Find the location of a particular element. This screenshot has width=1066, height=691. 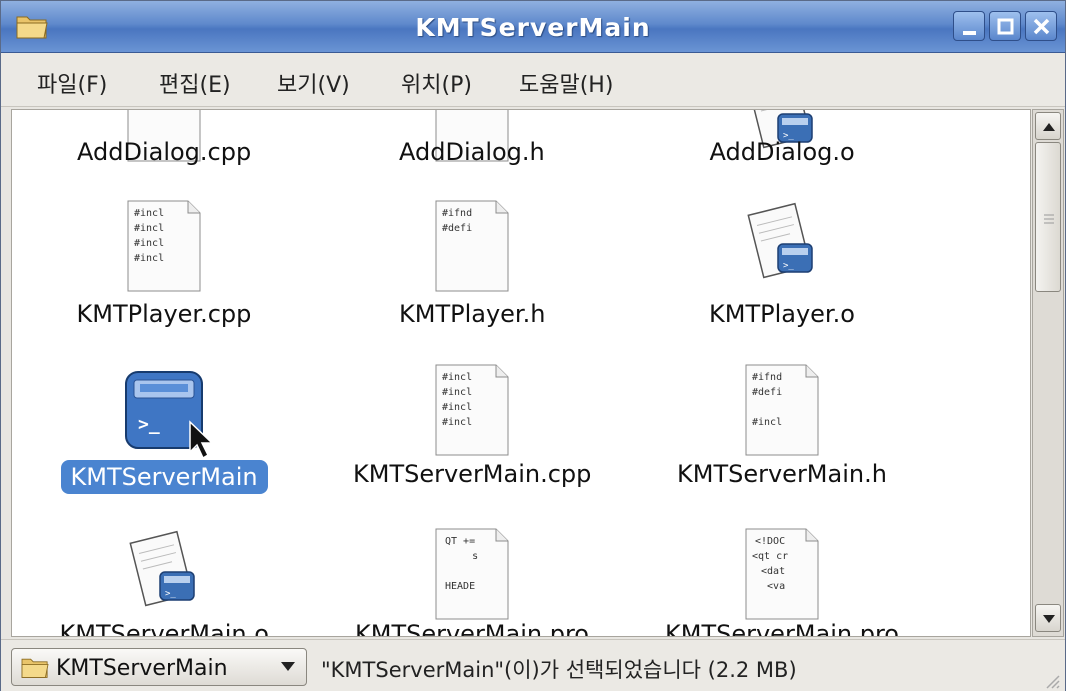

close-icon is located at coordinates (1041, 26).